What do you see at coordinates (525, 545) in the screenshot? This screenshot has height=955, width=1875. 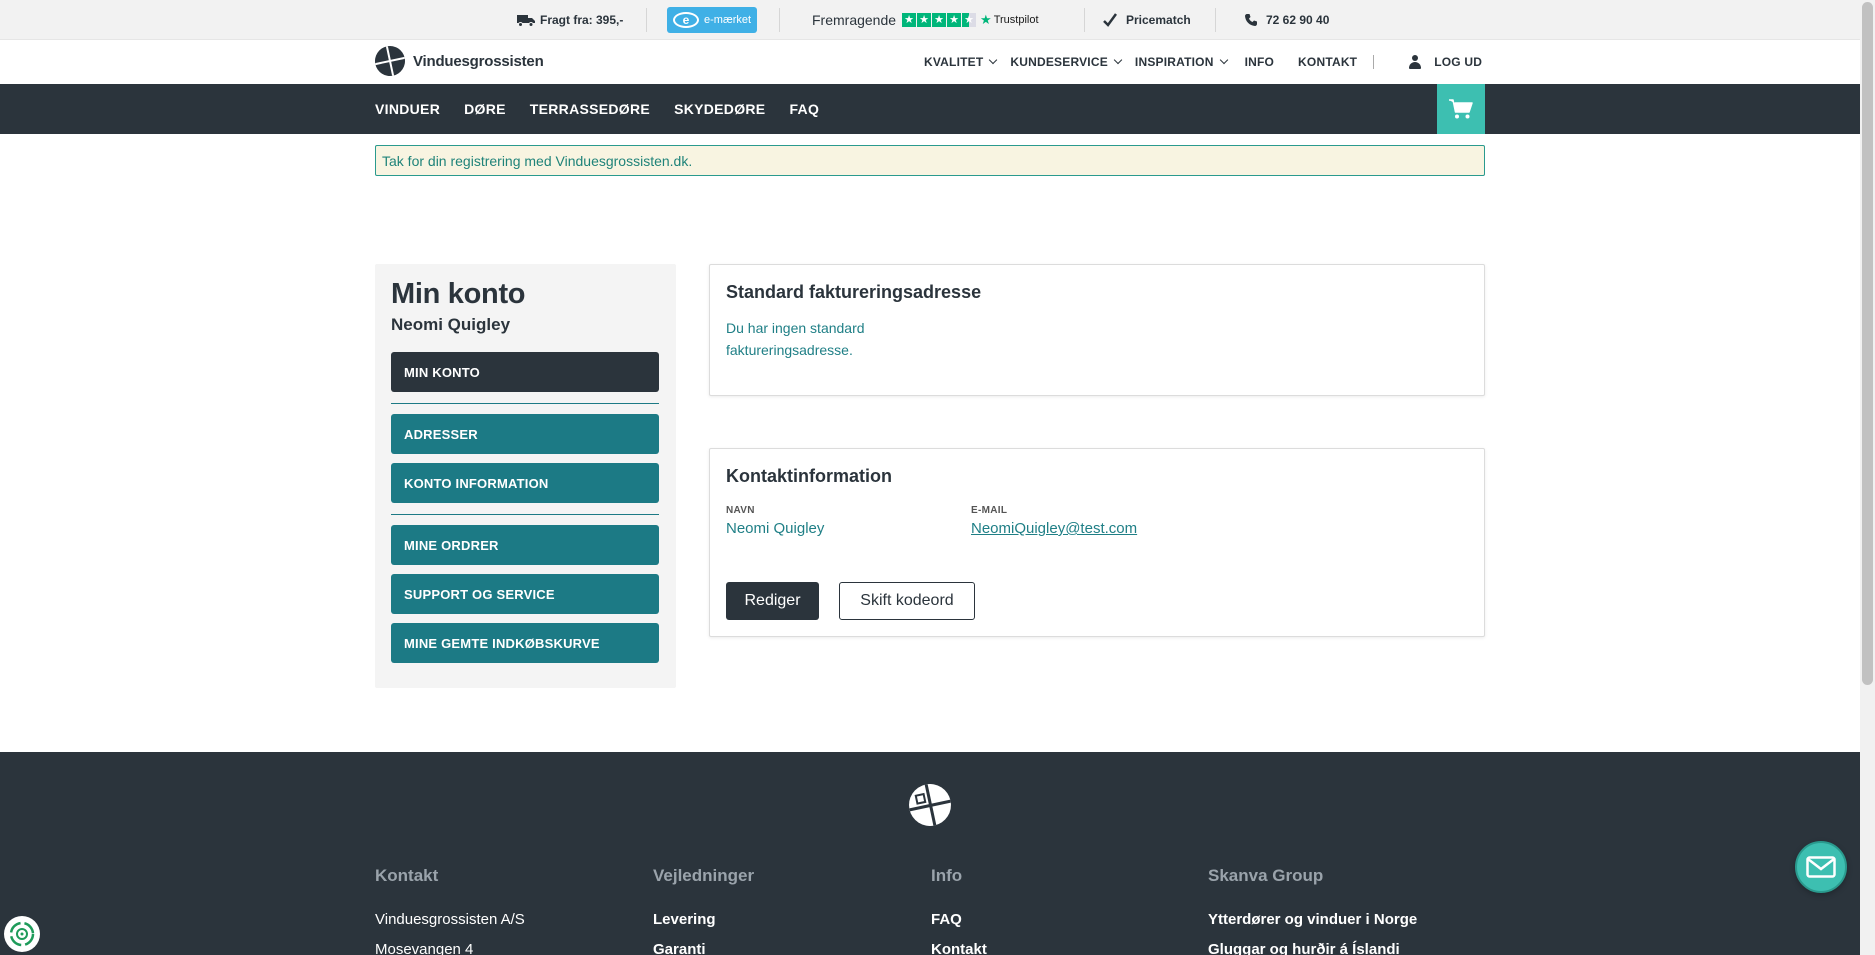 I see `sidebar-item-mine-ordrer: MINE ORDRER` at bounding box center [525, 545].